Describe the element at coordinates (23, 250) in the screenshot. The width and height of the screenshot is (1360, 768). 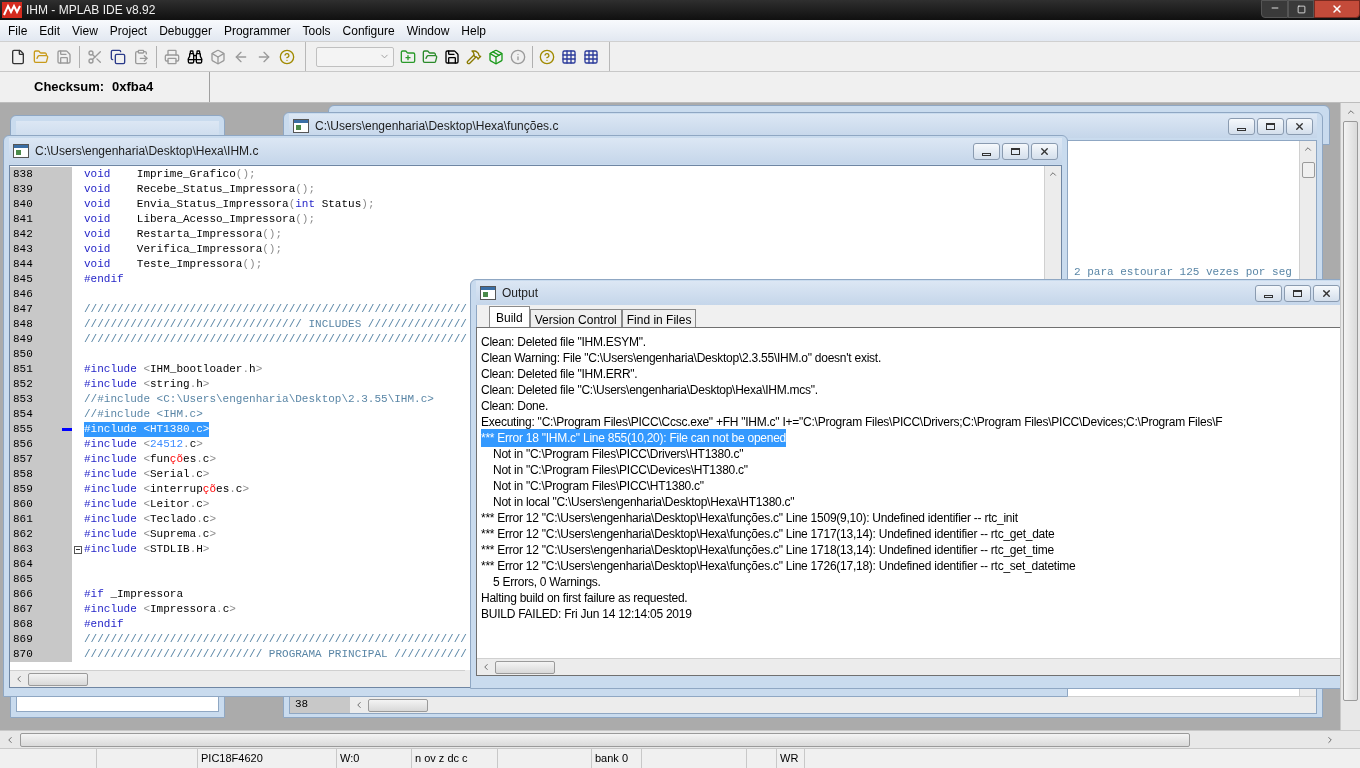
I see `line-number: 843` at that location.